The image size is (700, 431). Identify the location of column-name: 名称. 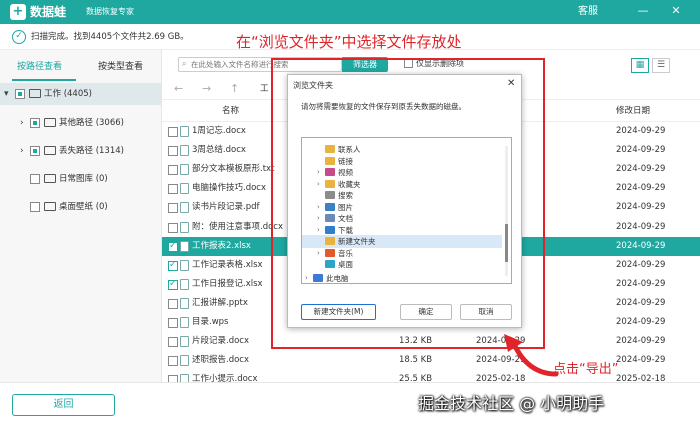
(230, 111).